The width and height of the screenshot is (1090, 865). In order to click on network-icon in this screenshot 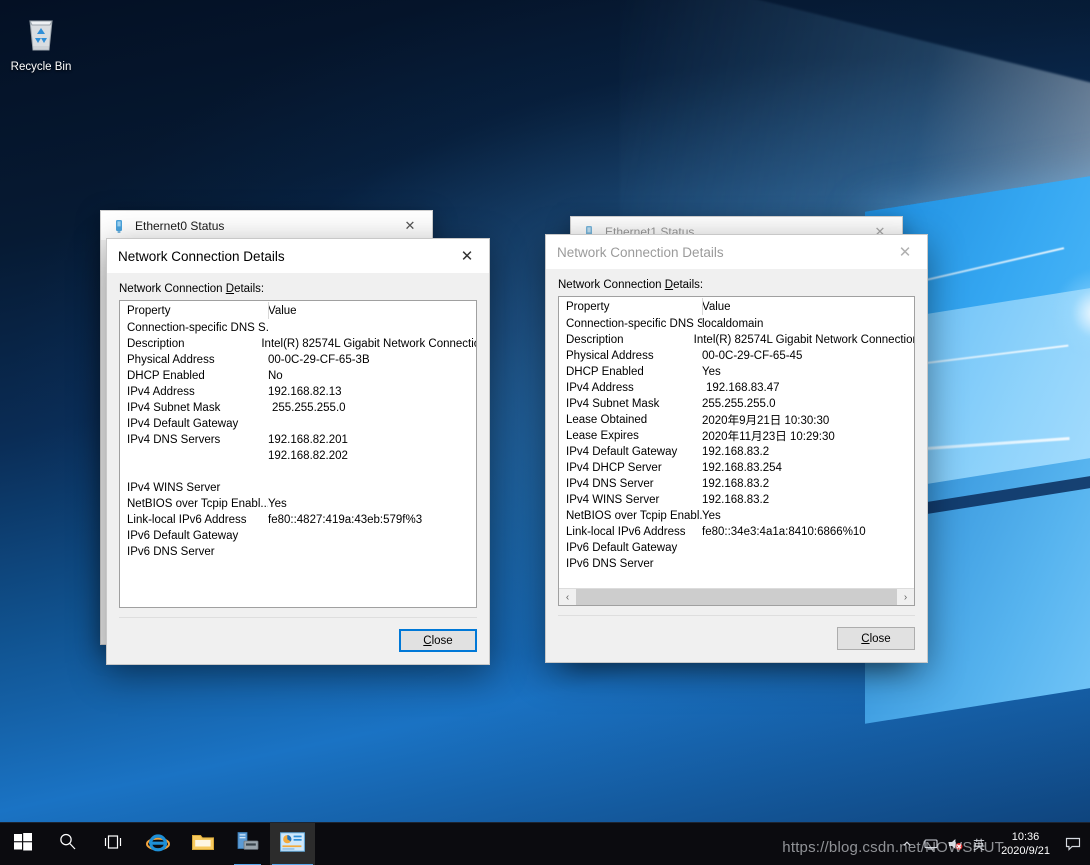, I will do `click(931, 844)`.